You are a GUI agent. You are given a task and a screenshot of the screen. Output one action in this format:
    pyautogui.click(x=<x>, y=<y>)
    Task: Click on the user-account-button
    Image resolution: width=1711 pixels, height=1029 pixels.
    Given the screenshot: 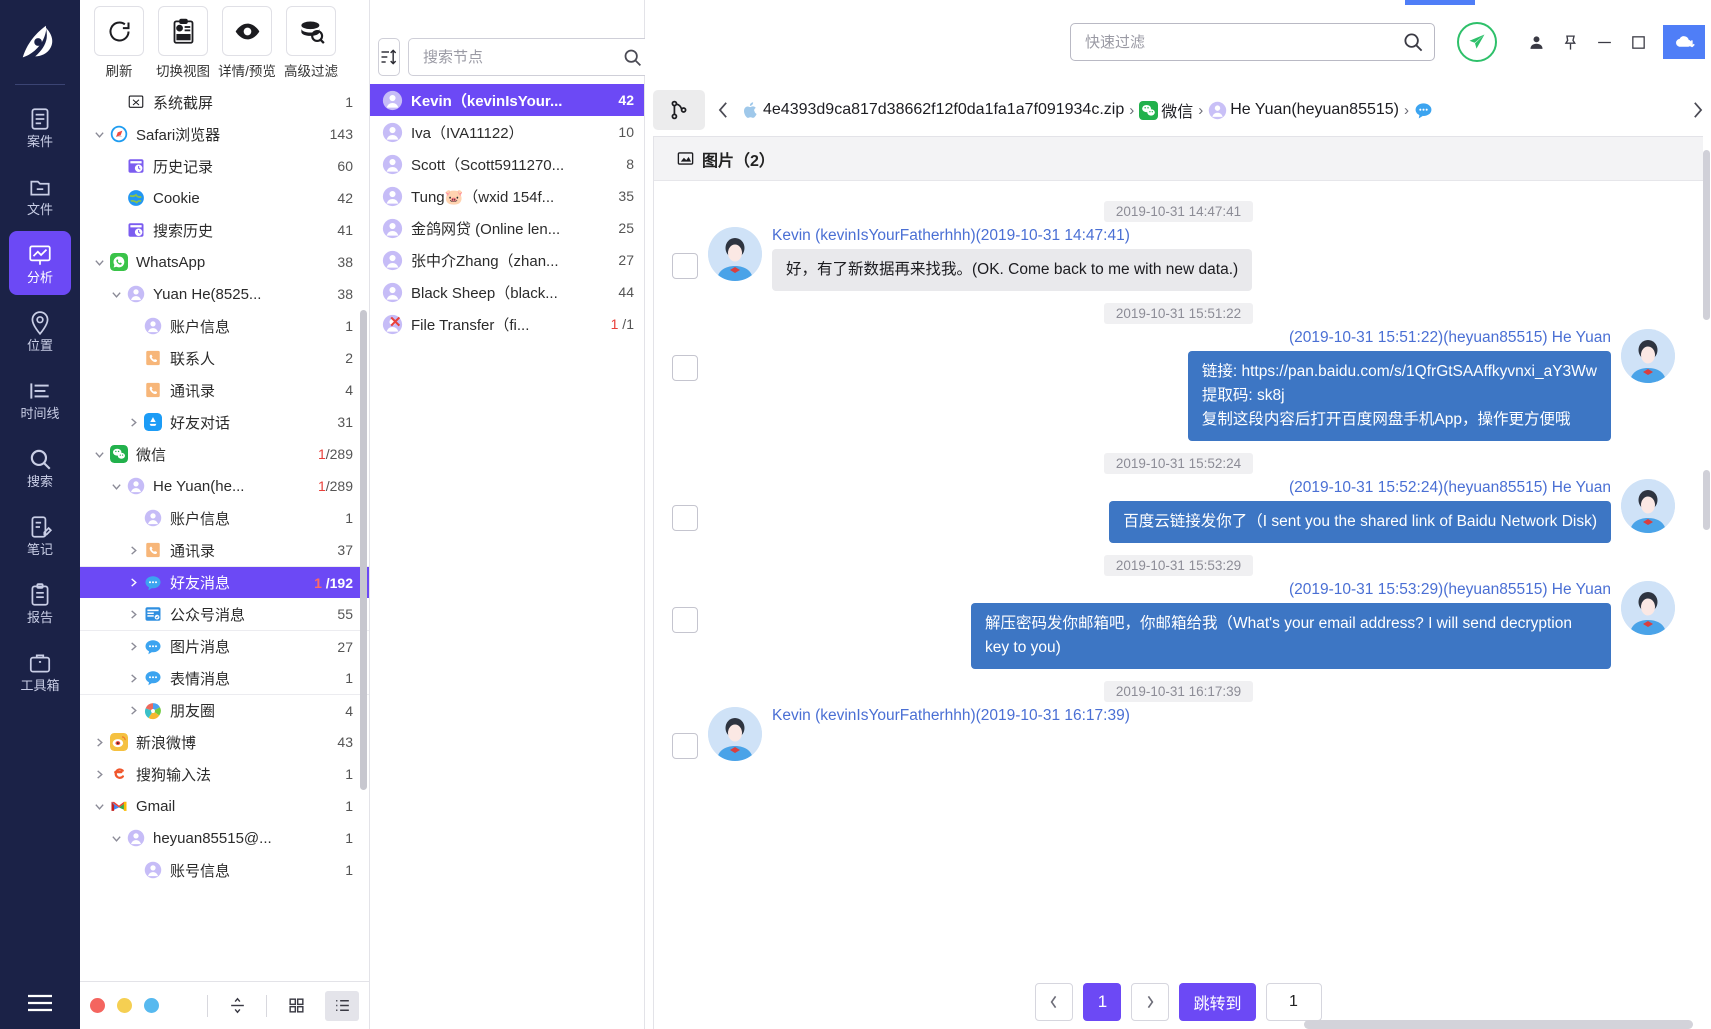 What is the action you would take?
    pyautogui.click(x=1536, y=42)
    